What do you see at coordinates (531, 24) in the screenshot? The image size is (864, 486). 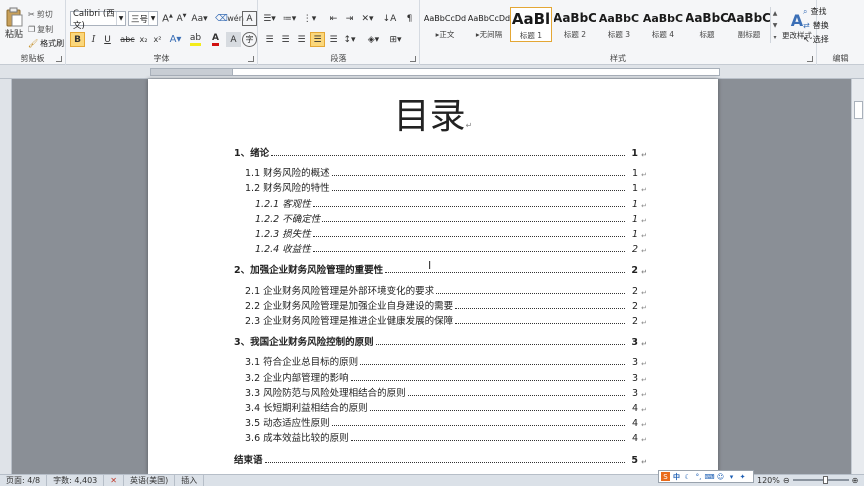 I see `style-heading-1: AaBl 标题 1` at bounding box center [531, 24].